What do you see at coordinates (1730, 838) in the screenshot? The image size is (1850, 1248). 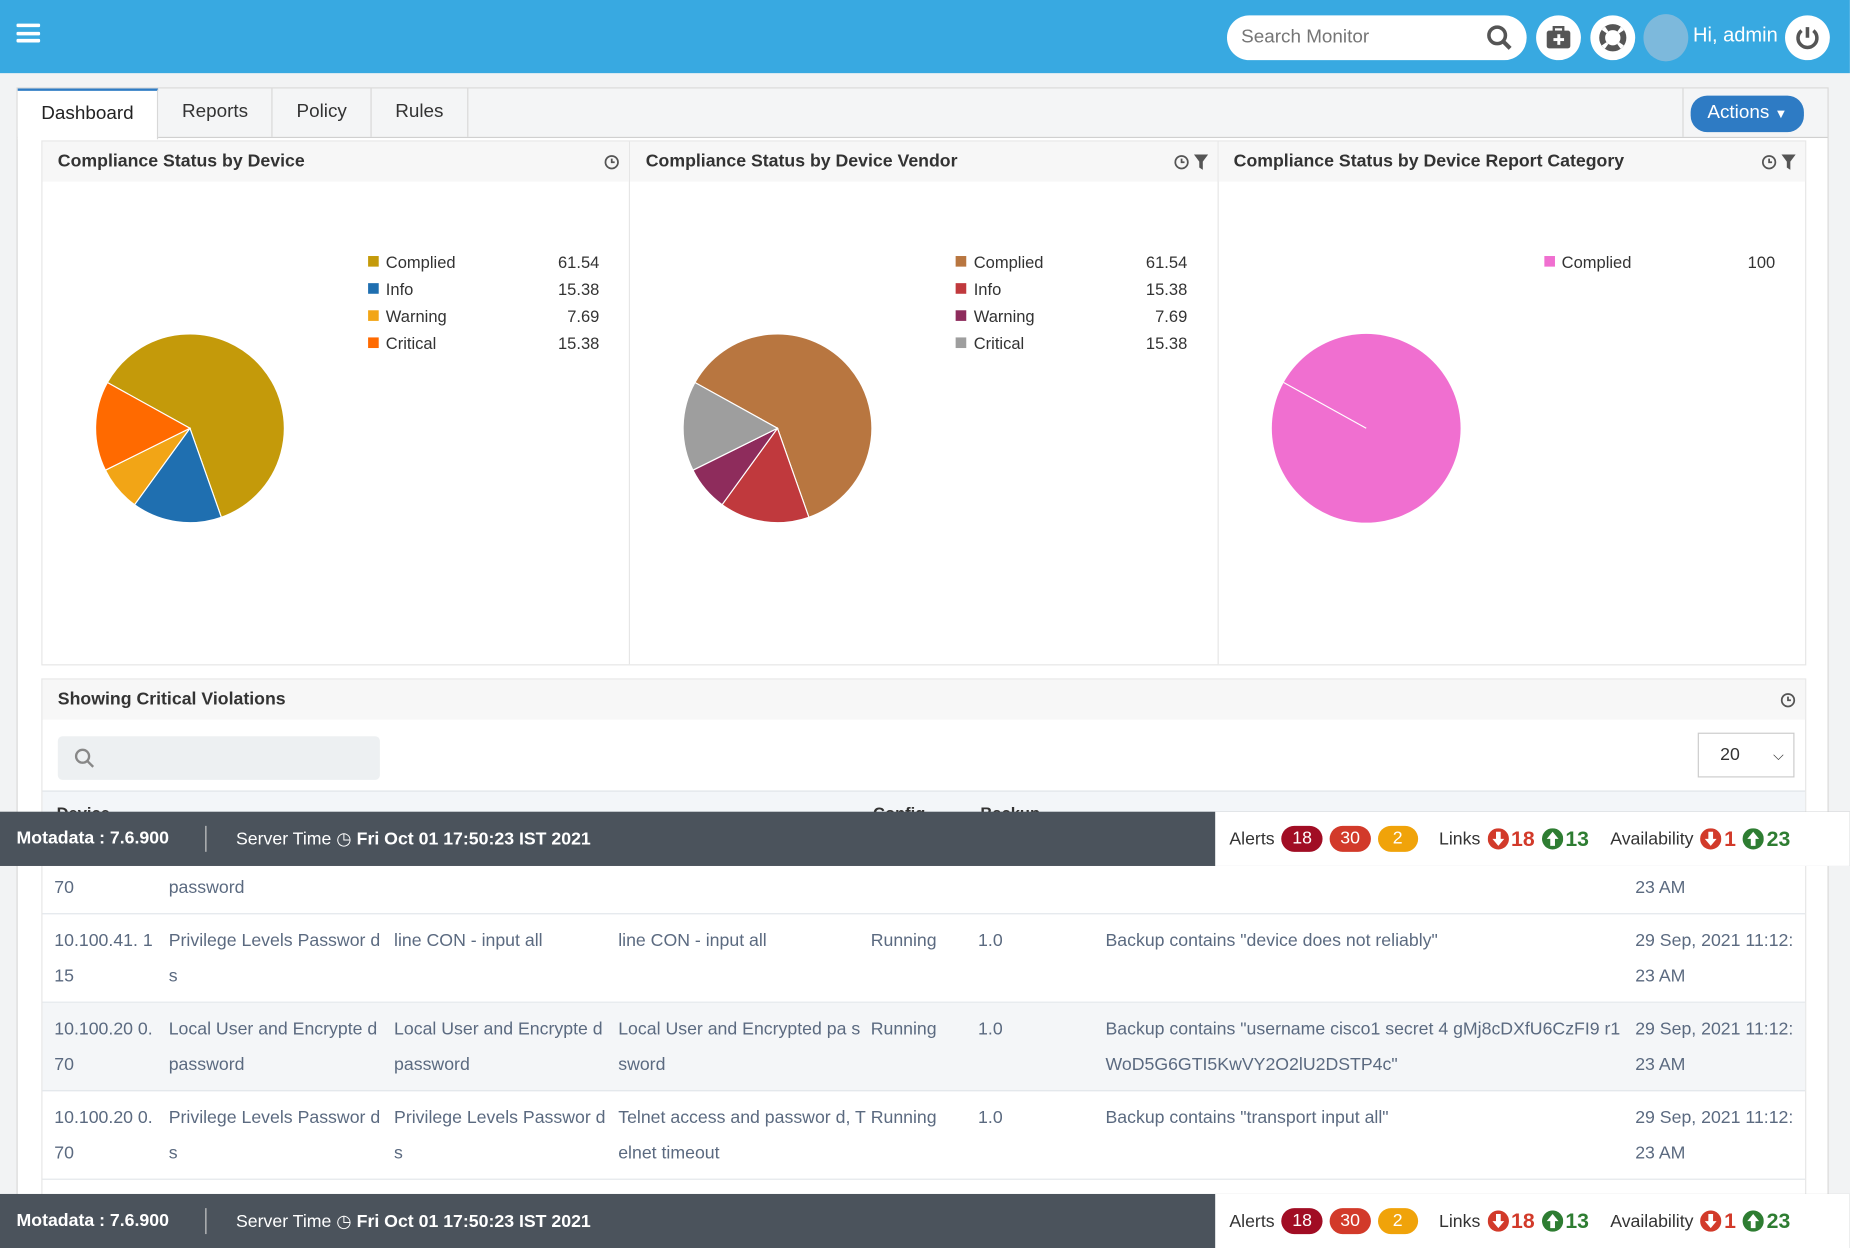 I see `availability-down-count: 1` at bounding box center [1730, 838].